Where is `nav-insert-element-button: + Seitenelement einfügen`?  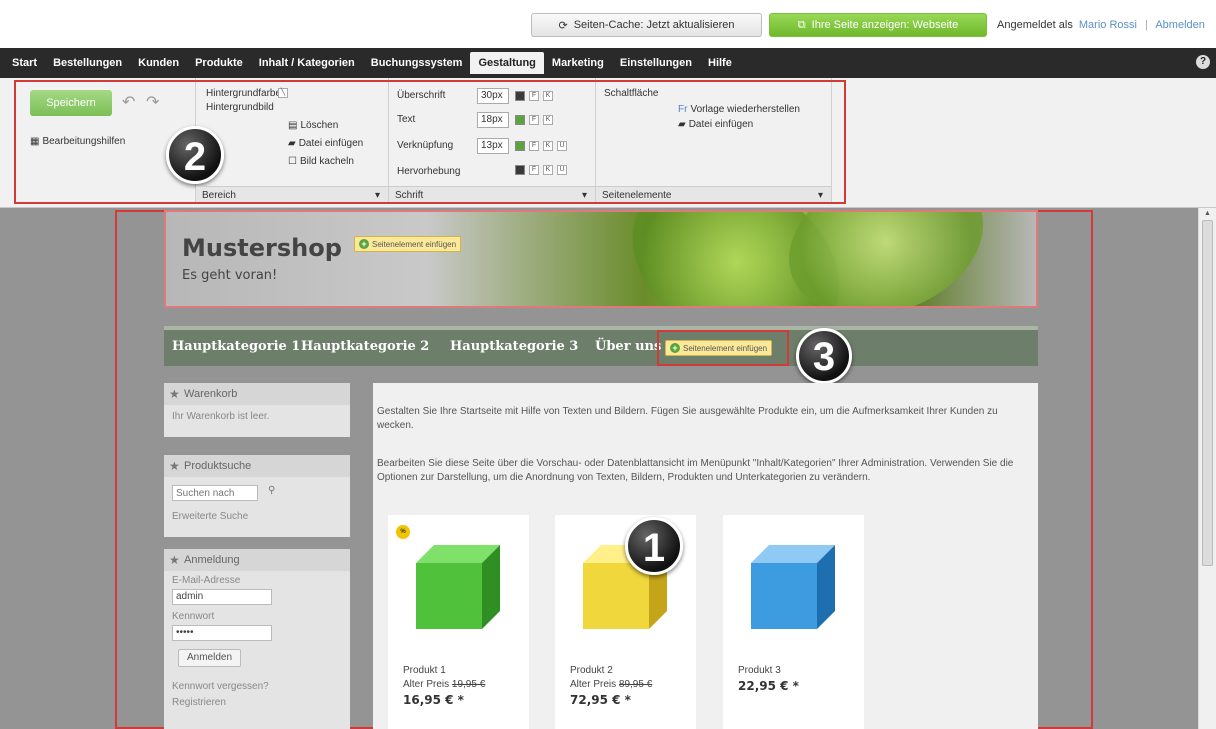 nav-insert-element-button: + Seitenelement einfügen is located at coordinates (719, 348).